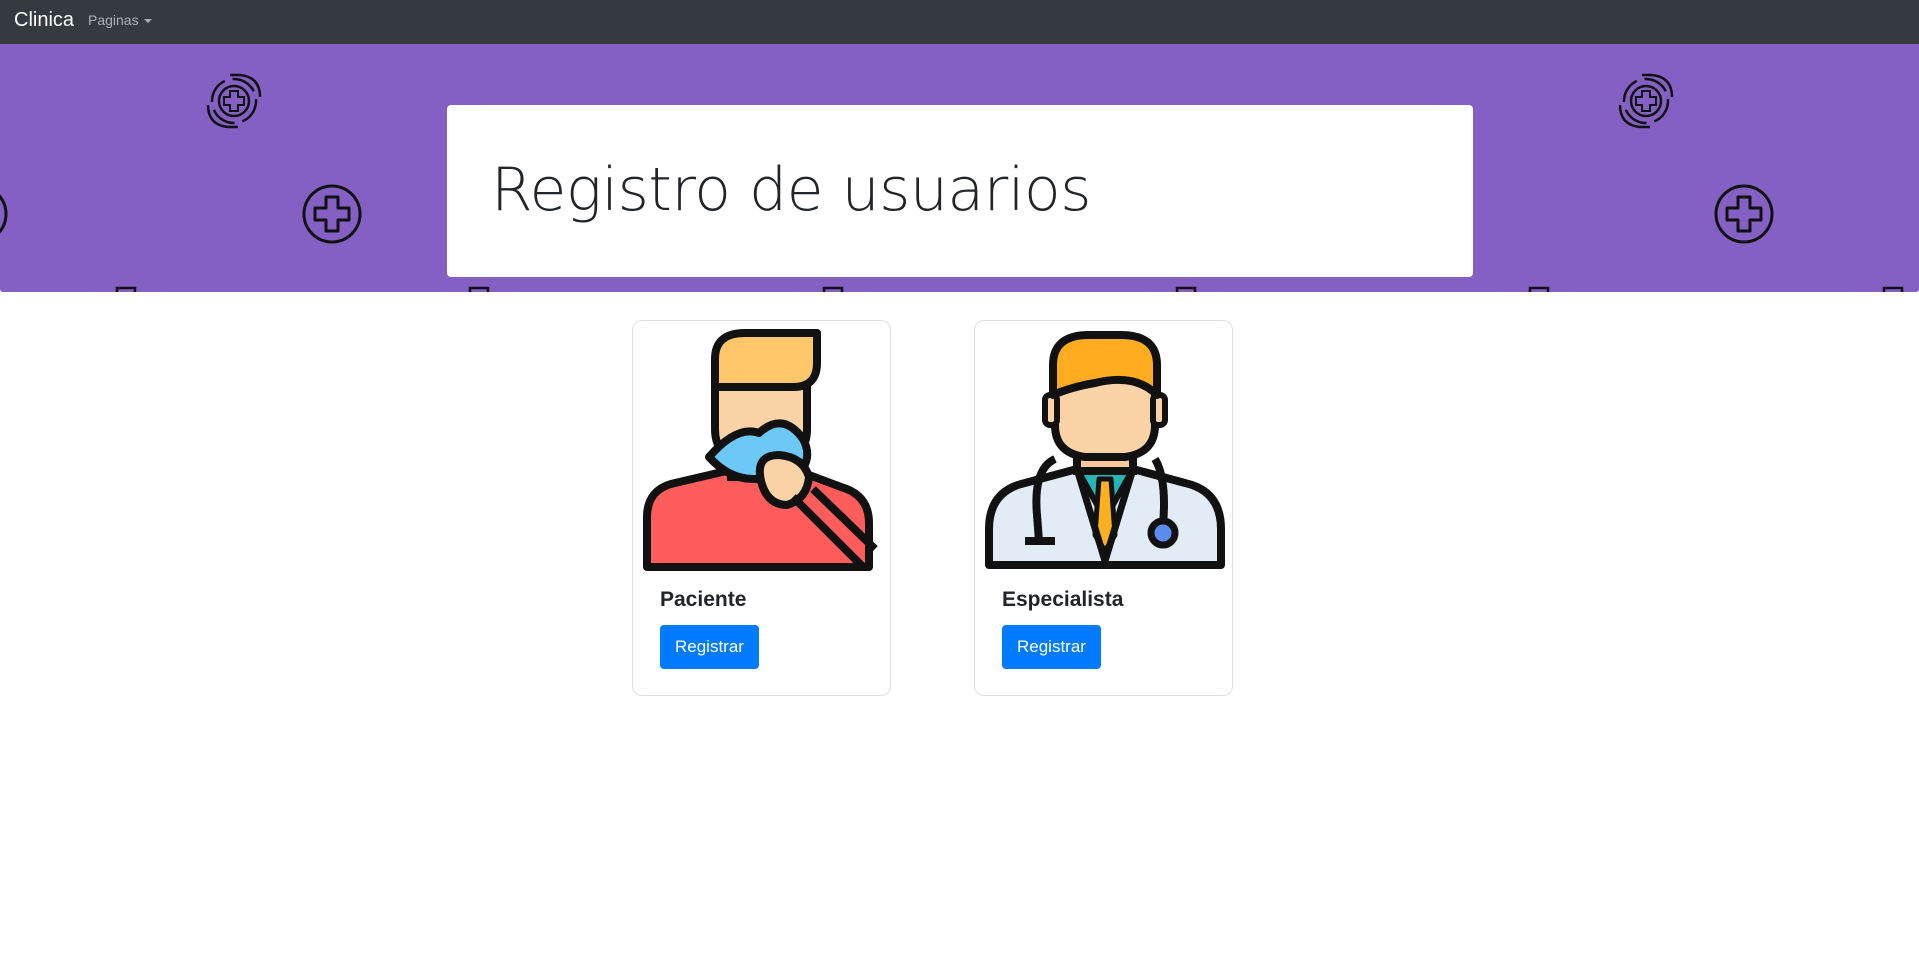 This screenshot has height=954, width=1919. What do you see at coordinates (709, 647) in the screenshot?
I see `register-patient-button: Registrar` at bounding box center [709, 647].